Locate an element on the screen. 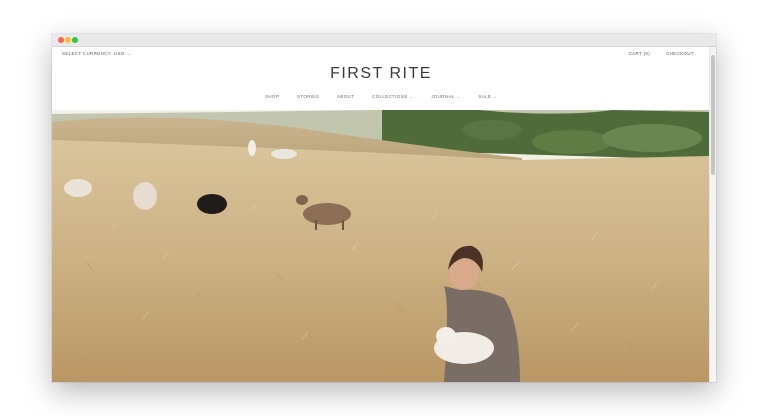 This screenshot has width=768, height=416. scrollbar is located at coordinates (712, 214).